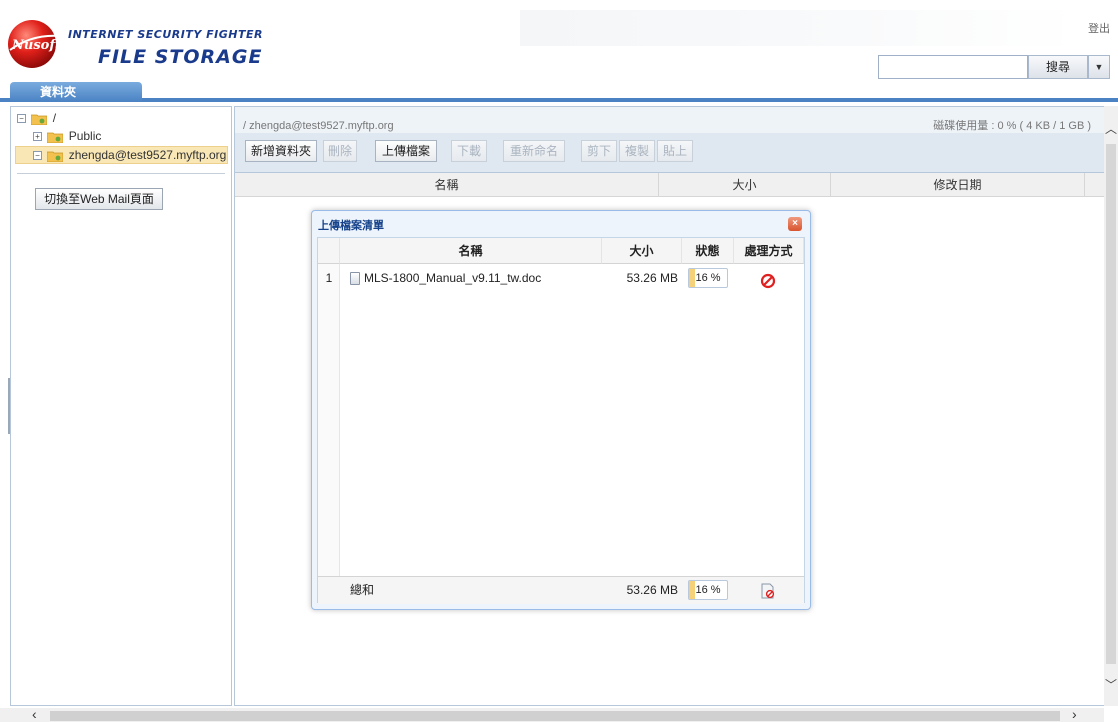 The height and width of the screenshot is (722, 1118). What do you see at coordinates (281, 151) in the screenshot?
I see `new-folder-button: 新增資料夾` at bounding box center [281, 151].